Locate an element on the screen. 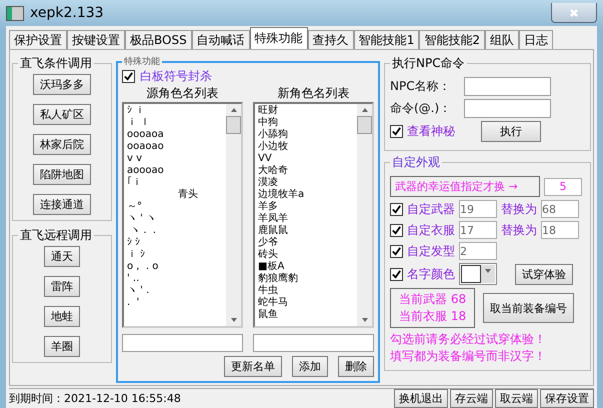 Image resolution: width=603 pixels, height=408 pixels. teleport-button: 连接通道 is located at coordinates (62, 204).